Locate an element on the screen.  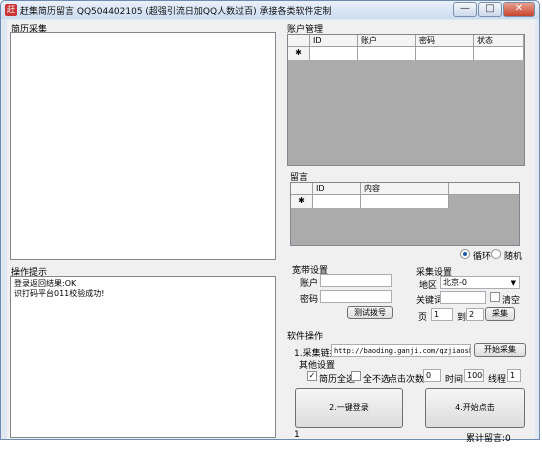
one-click-login-button: 2.一键登录 is located at coordinates (349, 408).